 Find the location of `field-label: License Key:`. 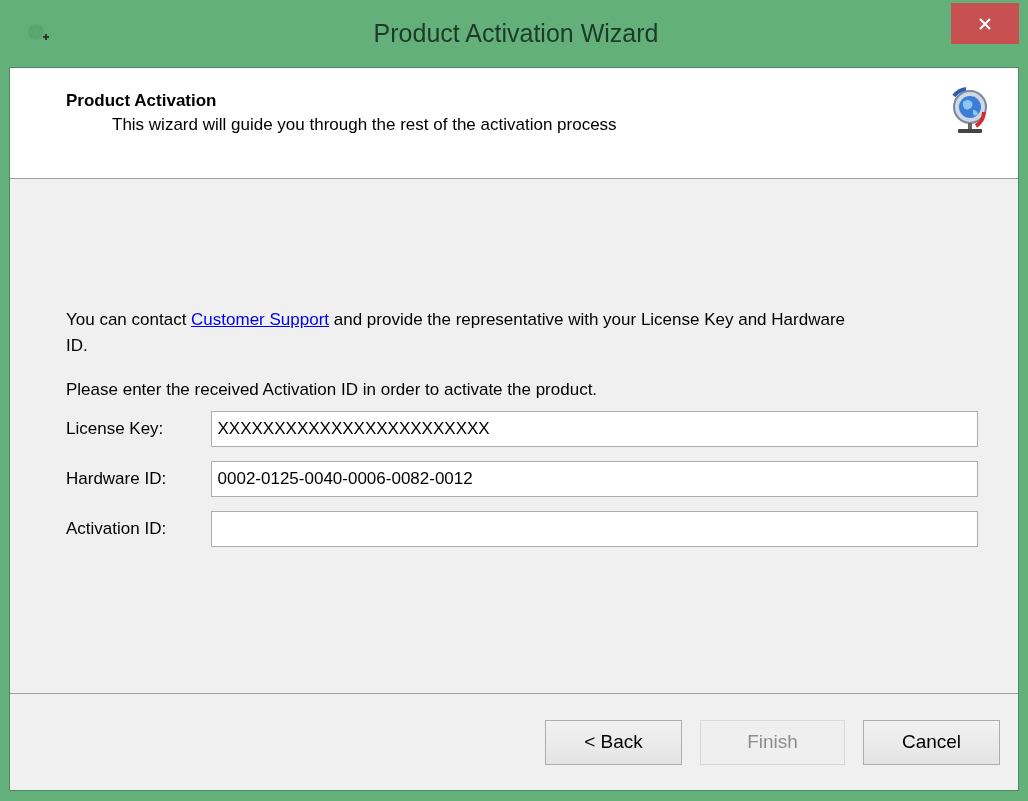

field-label: License Key: is located at coordinates (115, 429).